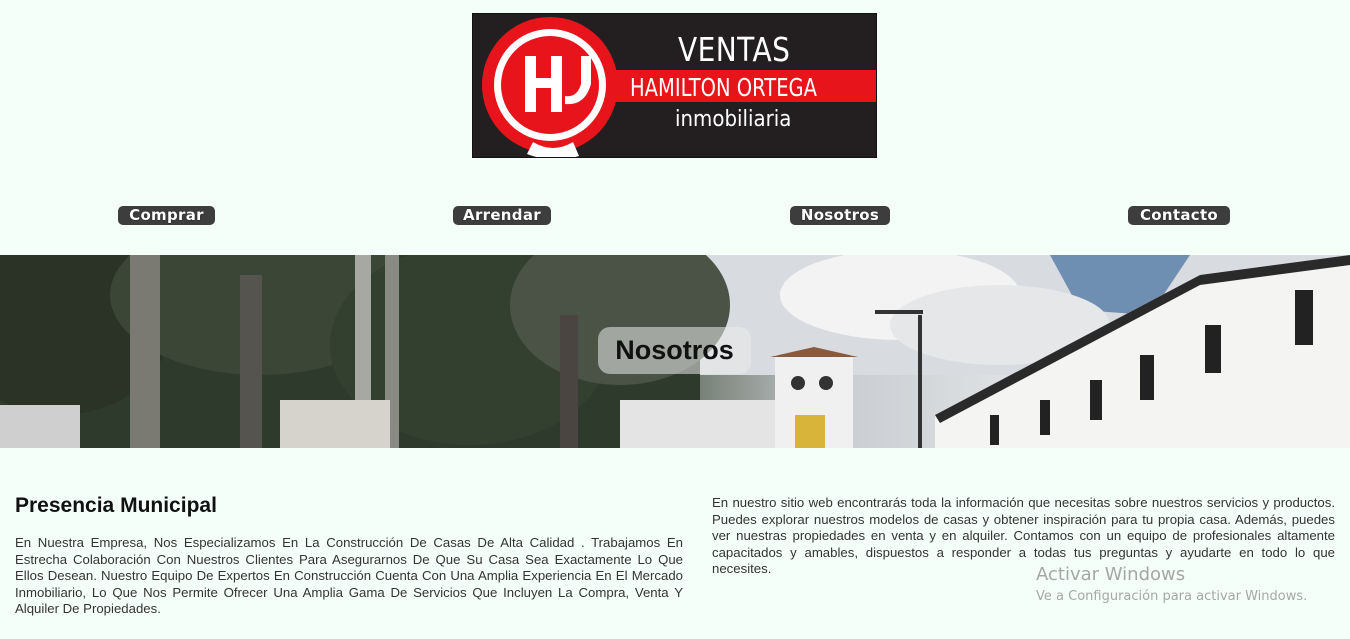 This screenshot has height=639, width=1350. Describe the element at coordinates (723, 87) in the screenshot. I see `logo-text-name: HAMILTON ORTEGA` at that location.